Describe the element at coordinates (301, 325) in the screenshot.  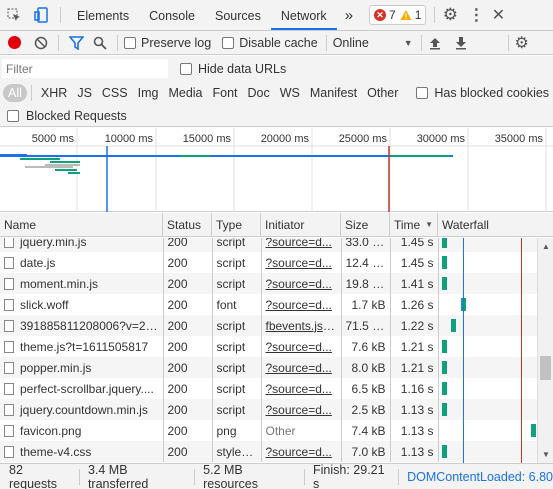
I see `request-initiator: fbevents.js:23` at that location.